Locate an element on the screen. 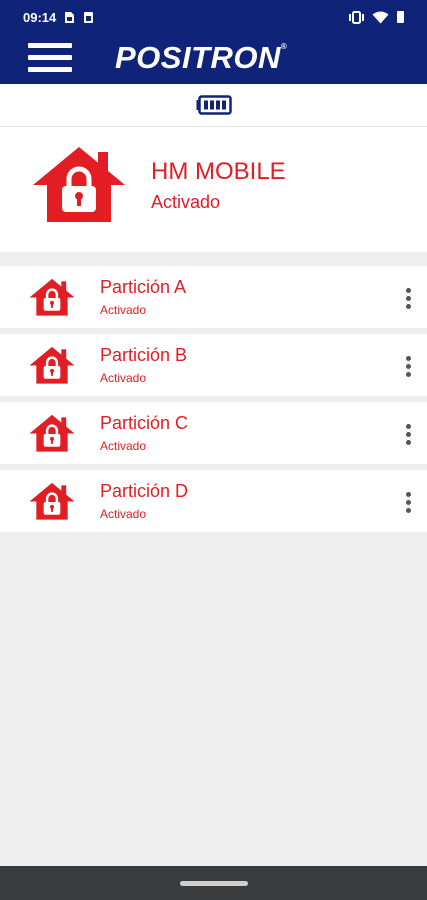 The width and height of the screenshot is (427, 900). wifi-icon is located at coordinates (380, 17).